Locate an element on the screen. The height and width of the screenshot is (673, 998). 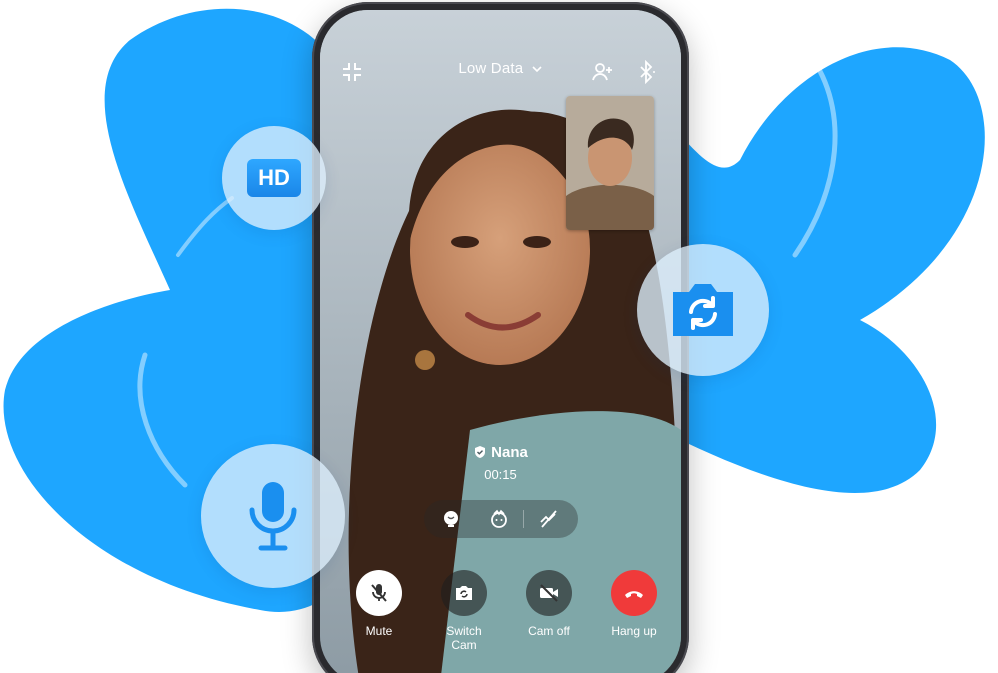
self-video is located at coordinates (610, 163).